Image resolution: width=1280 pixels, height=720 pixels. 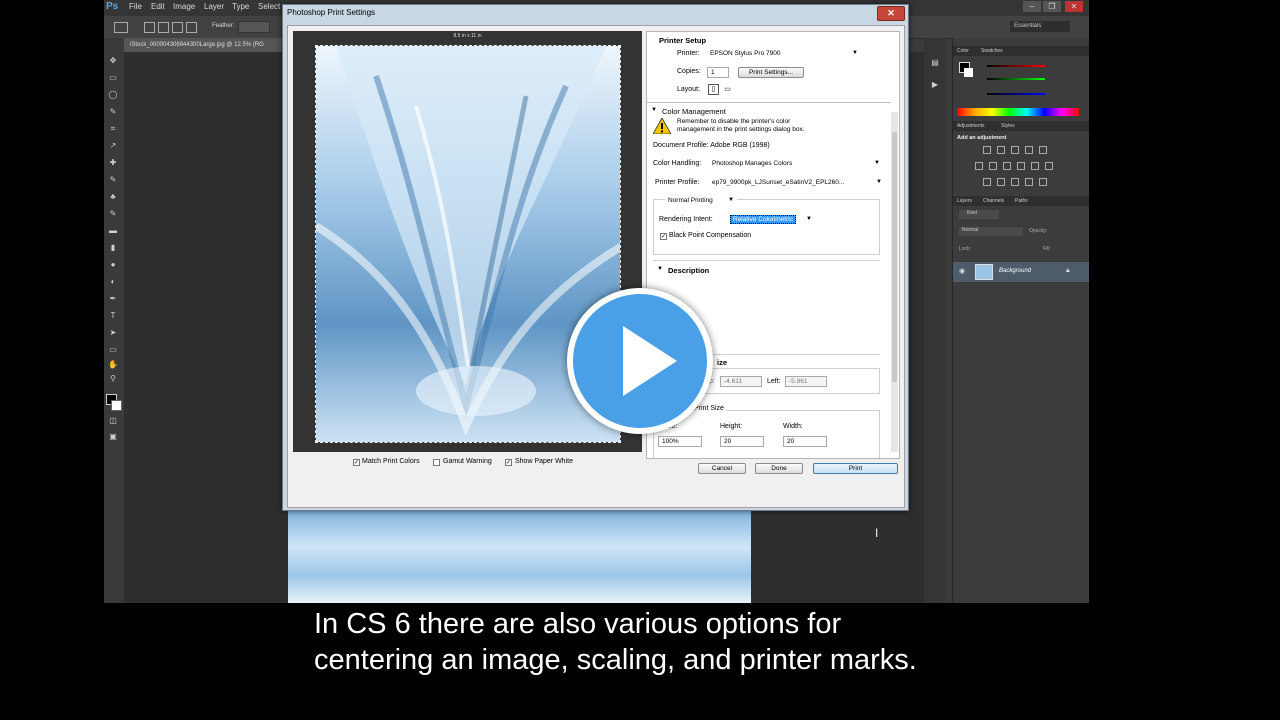 What do you see at coordinates (992, 51) in the screenshot?
I see `tab-swatches: Swatches` at bounding box center [992, 51].